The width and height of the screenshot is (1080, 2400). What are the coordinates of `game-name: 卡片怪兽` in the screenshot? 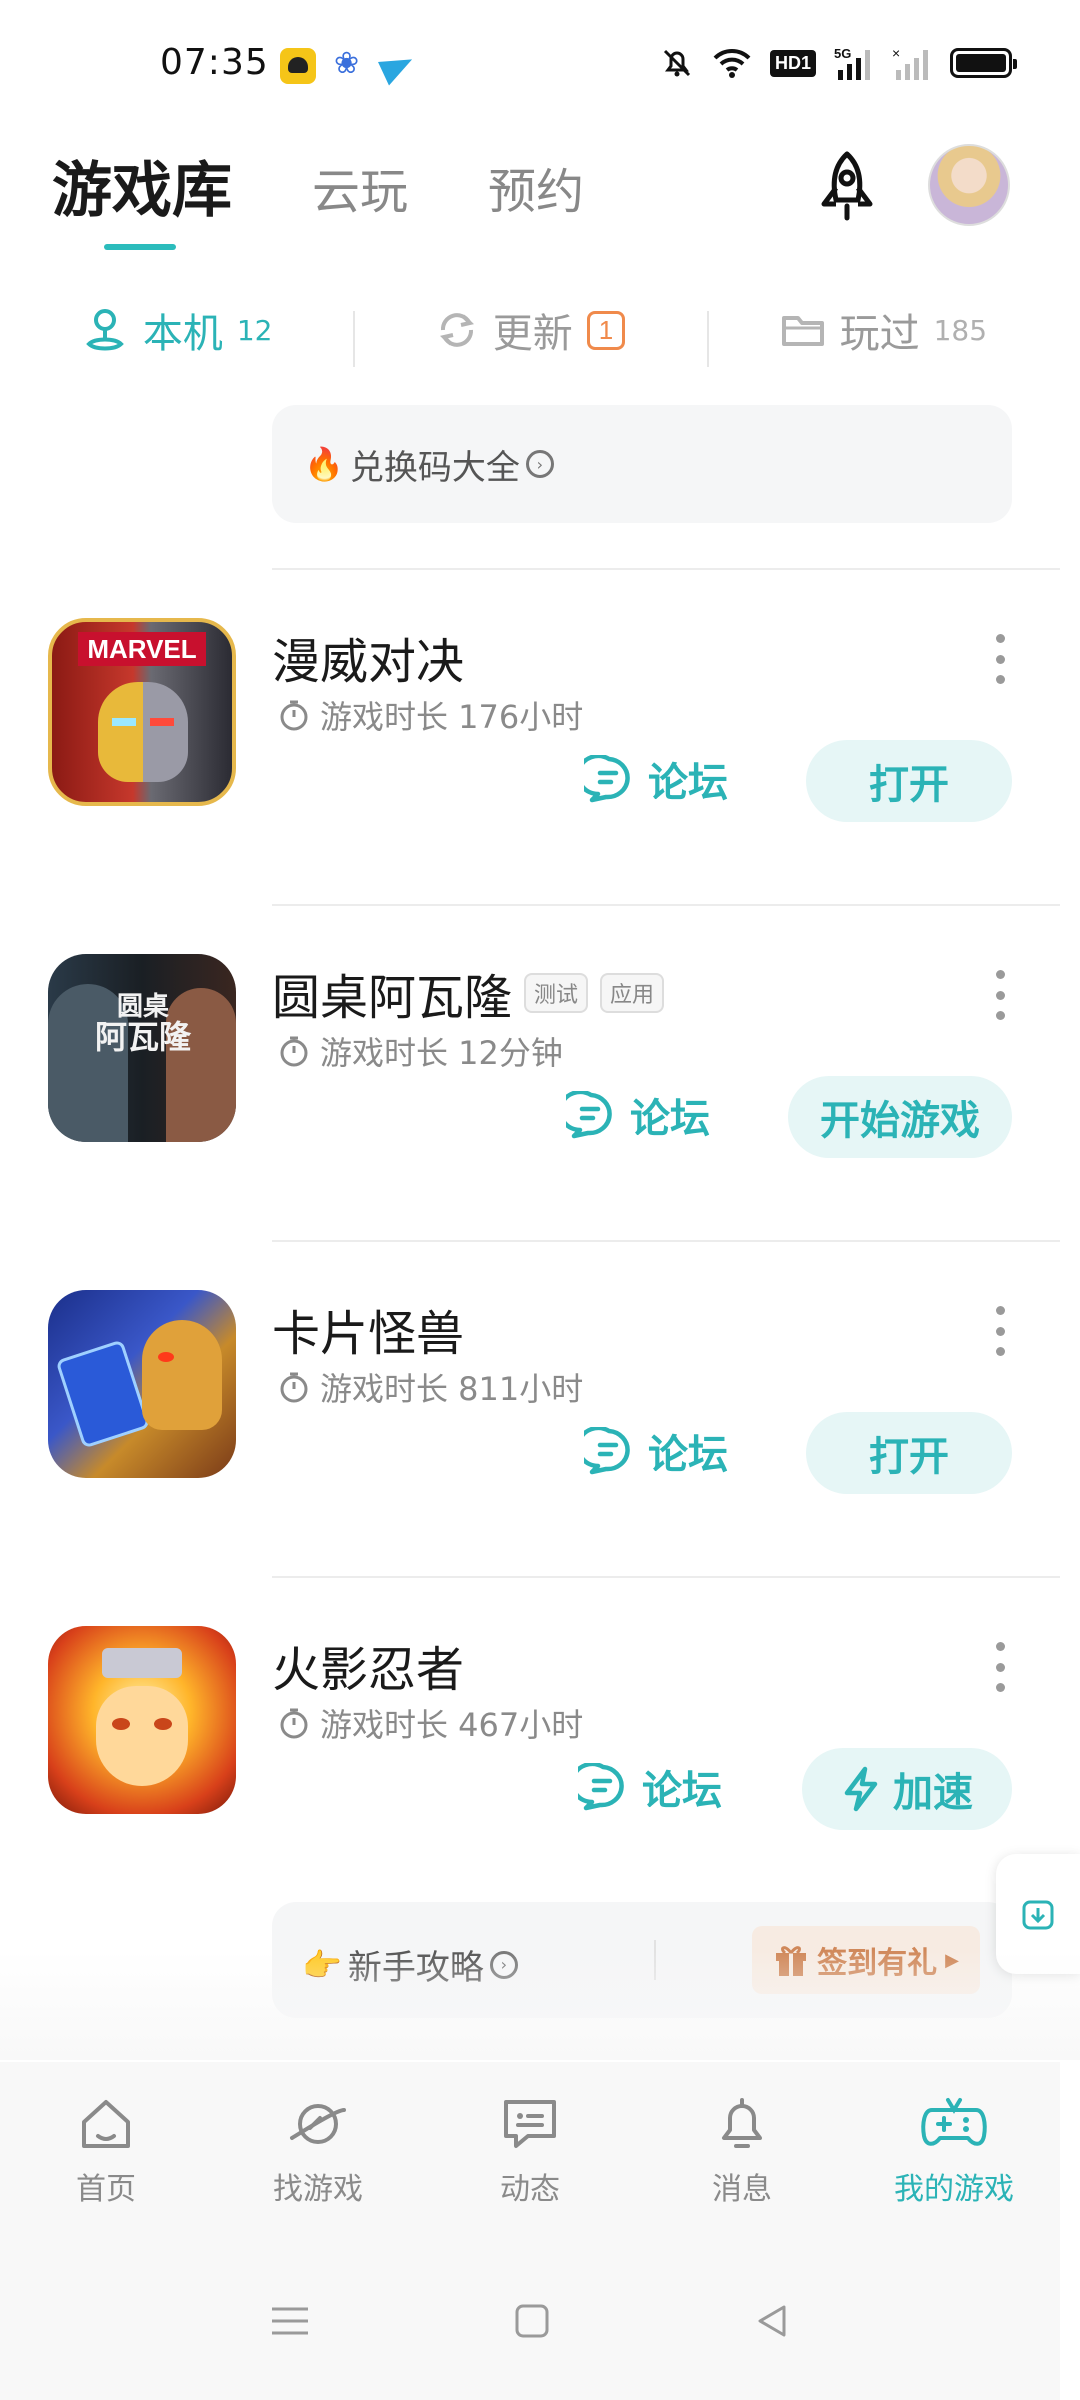 It's located at (368, 1329).